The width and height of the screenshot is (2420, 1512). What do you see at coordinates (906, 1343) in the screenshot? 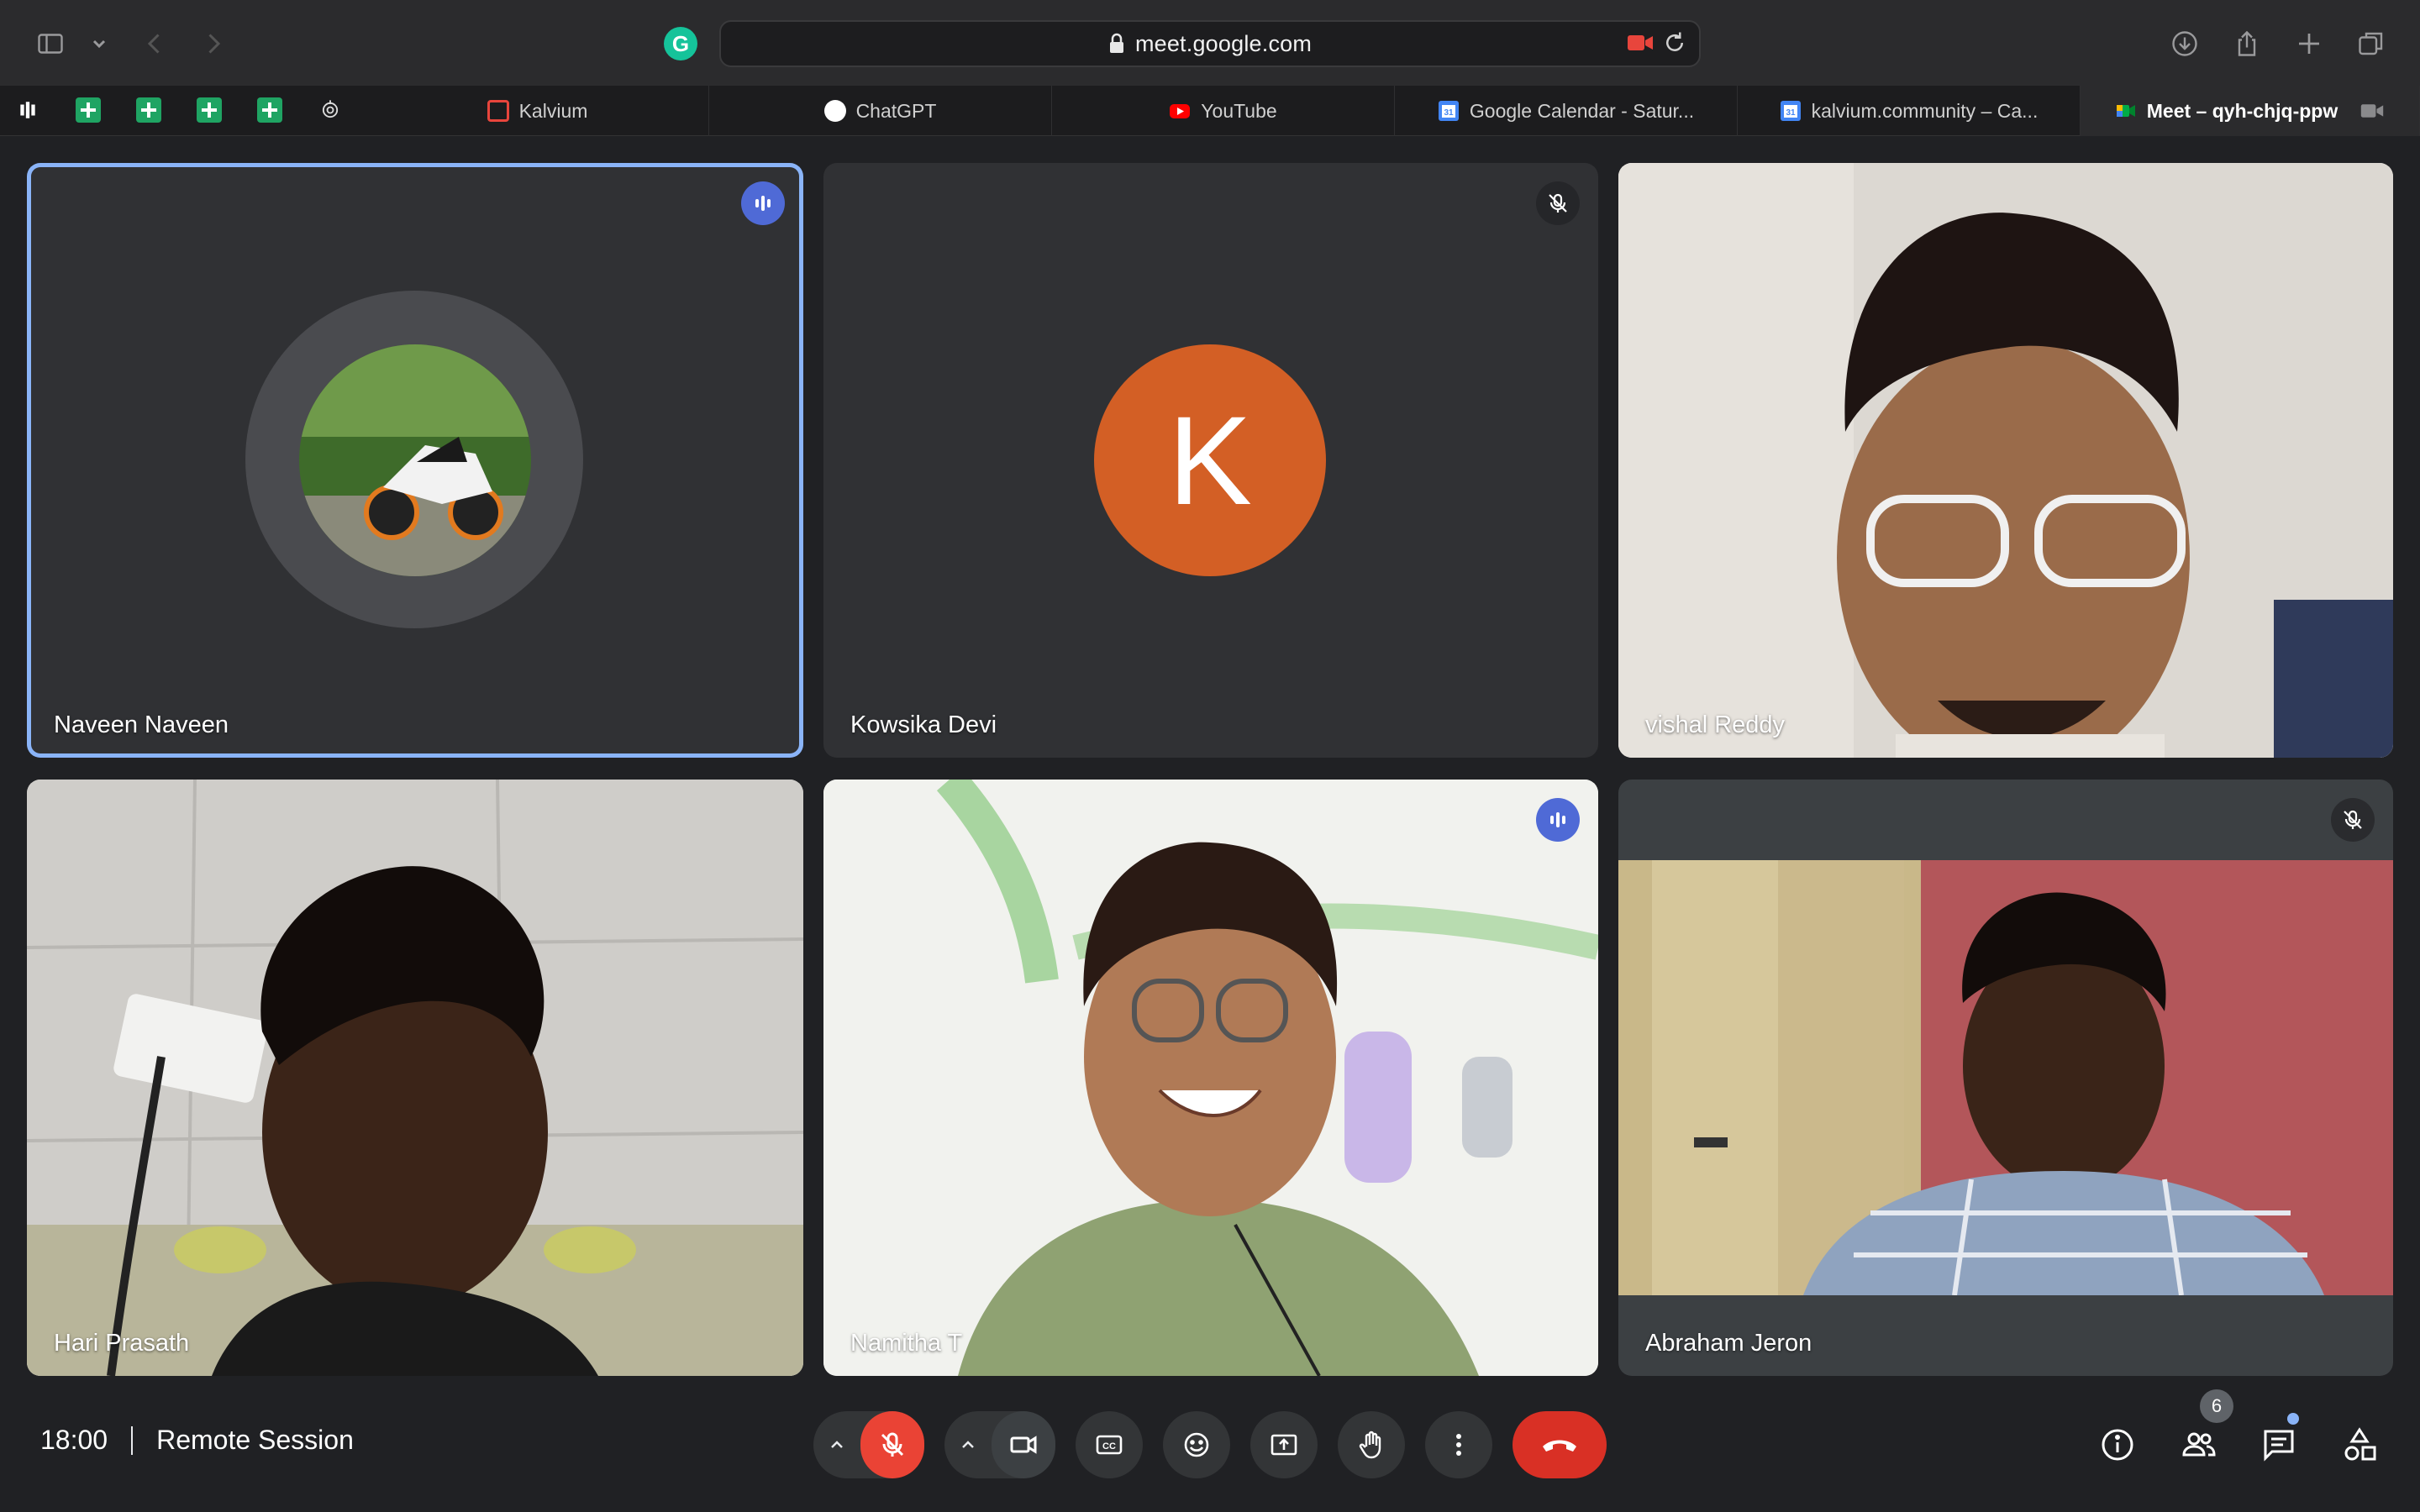
I see `participant-name: Namitha T` at bounding box center [906, 1343].